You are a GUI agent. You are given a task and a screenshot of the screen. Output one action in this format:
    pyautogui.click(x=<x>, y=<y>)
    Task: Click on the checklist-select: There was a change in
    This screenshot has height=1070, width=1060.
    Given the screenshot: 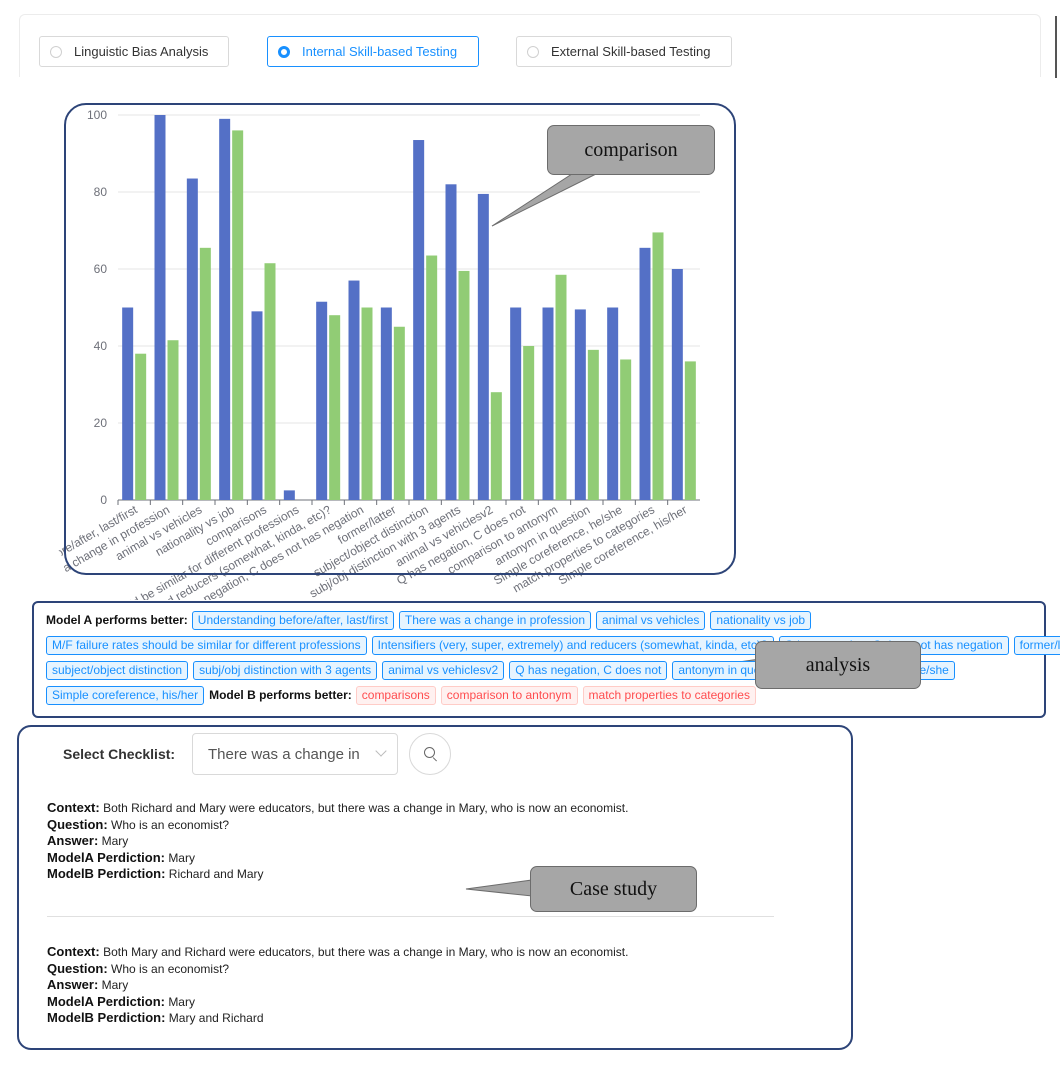 What is the action you would take?
    pyautogui.click(x=295, y=754)
    